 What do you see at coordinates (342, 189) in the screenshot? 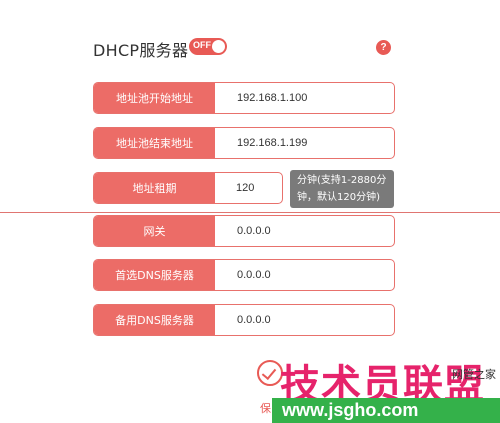
I see `lease-hint: 分钟(支持1-2880分 钟，默认120分钟)` at bounding box center [342, 189].